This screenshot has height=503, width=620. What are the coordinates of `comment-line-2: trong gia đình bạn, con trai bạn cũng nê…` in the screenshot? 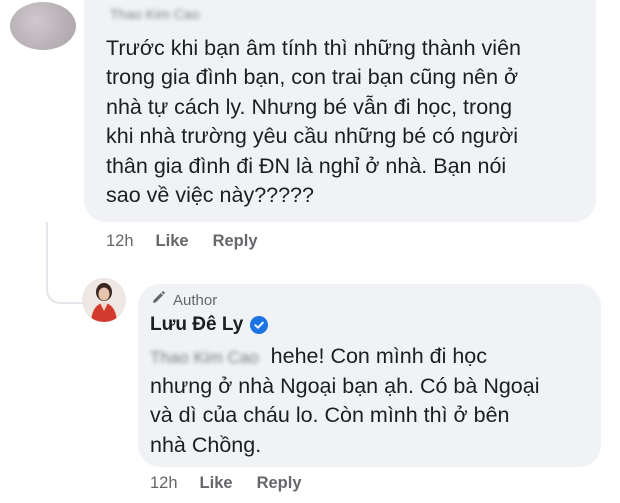 It's located at (312, 77).